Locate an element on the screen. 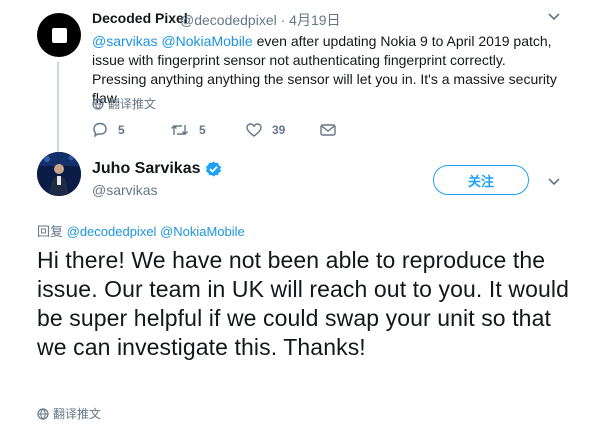 The image size is (600, 425). reply-count: 5 is located at coordinates (121, 129).